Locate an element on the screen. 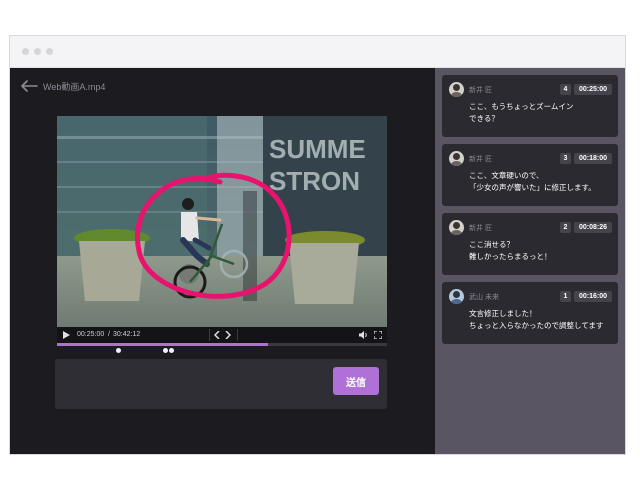 The height and width of the screenshot is (480, 640). send-button: 送信 is located at coordinates (356, 381).